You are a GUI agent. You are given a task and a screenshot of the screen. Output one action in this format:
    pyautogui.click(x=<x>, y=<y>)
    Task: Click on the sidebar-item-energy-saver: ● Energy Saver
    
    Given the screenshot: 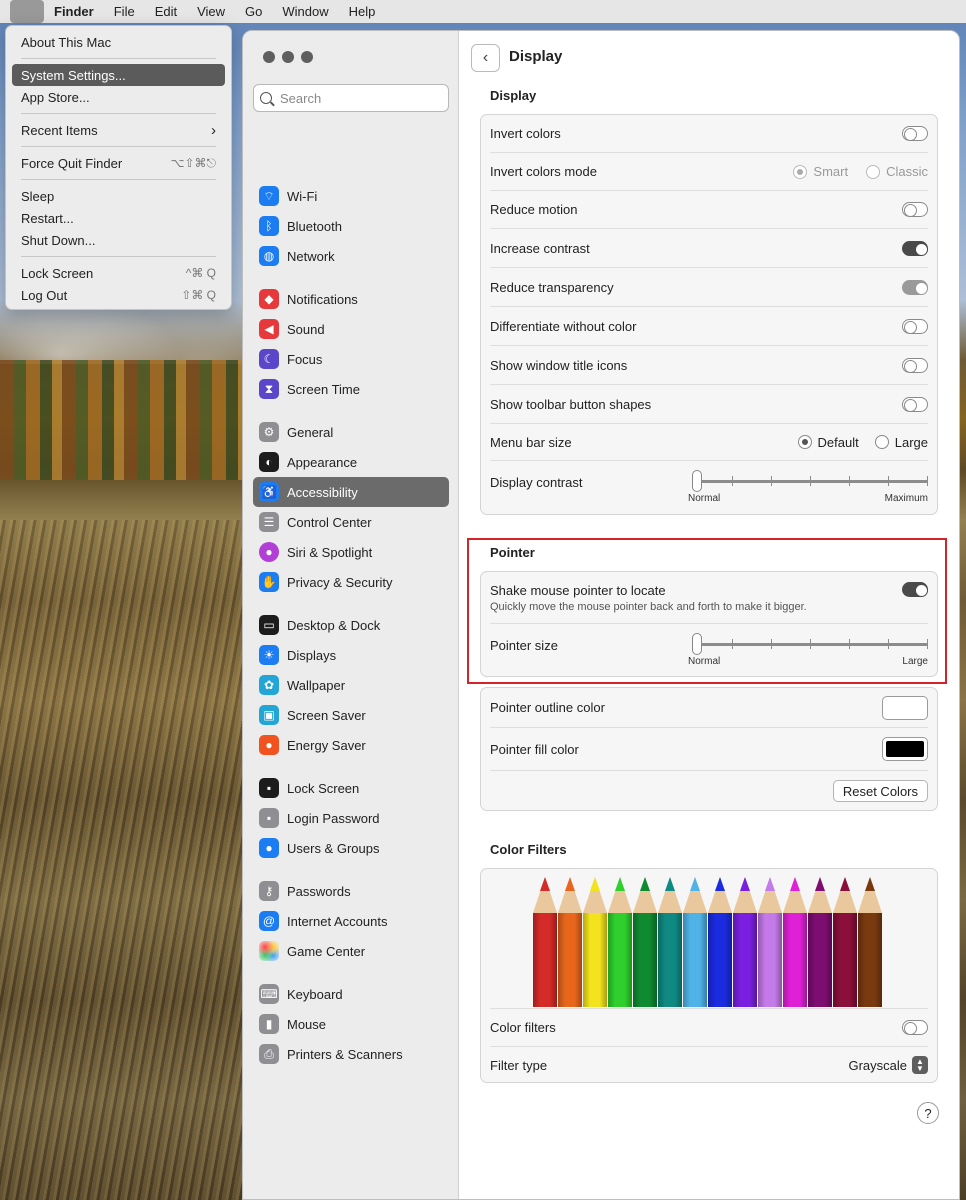 What is the action you would take?
    pyautogui.click(x=351, y=745)
    